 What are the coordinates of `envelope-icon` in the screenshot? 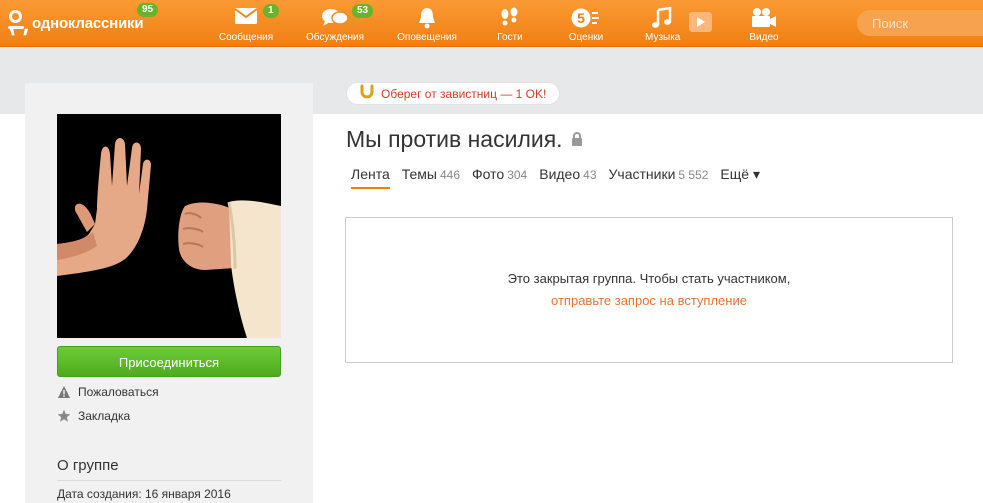 It's located at (246, 17).